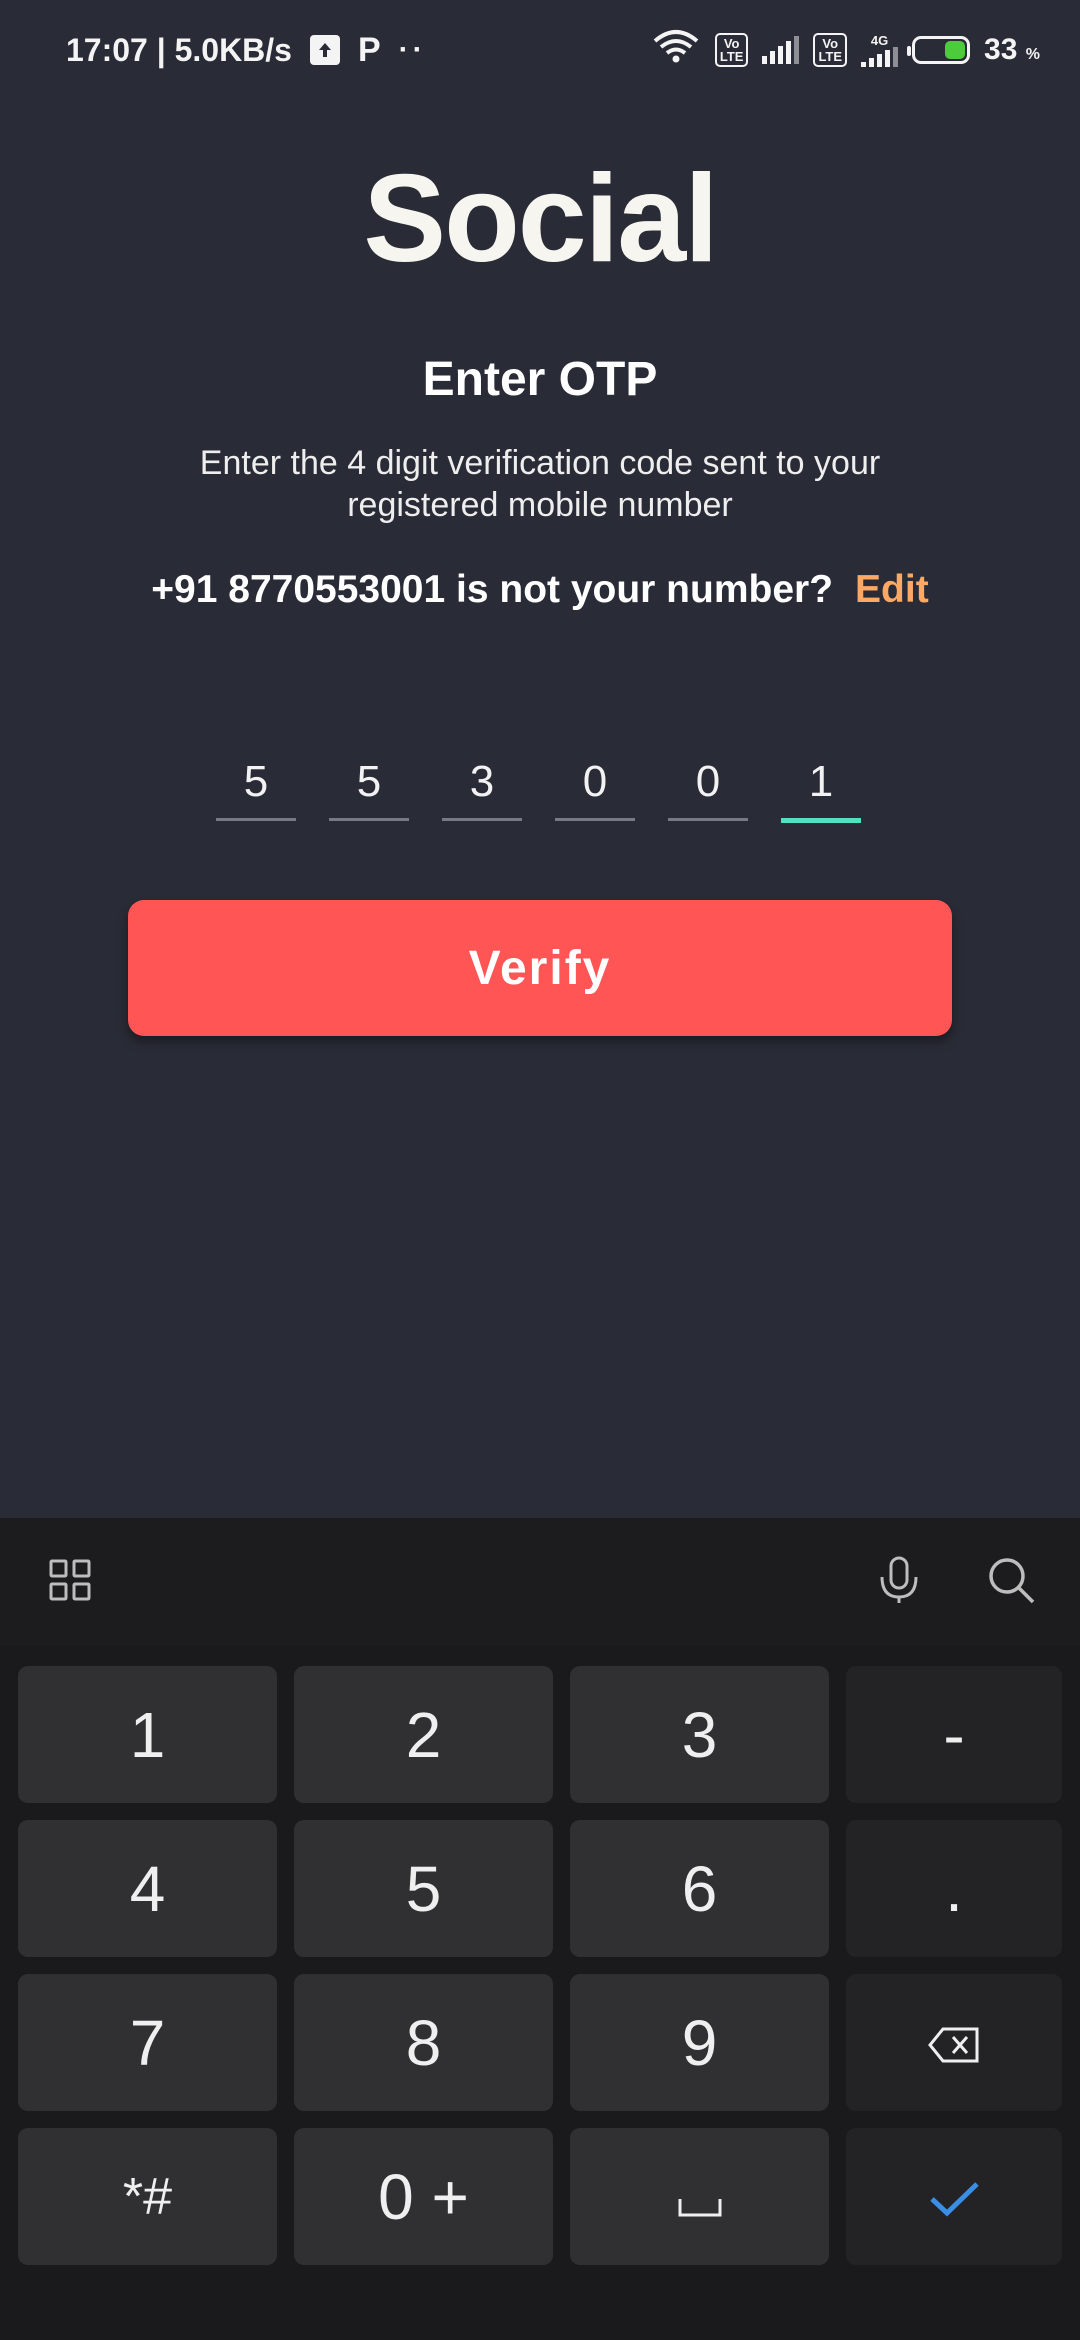  I want to click on check-icon, so click(954, 2197).